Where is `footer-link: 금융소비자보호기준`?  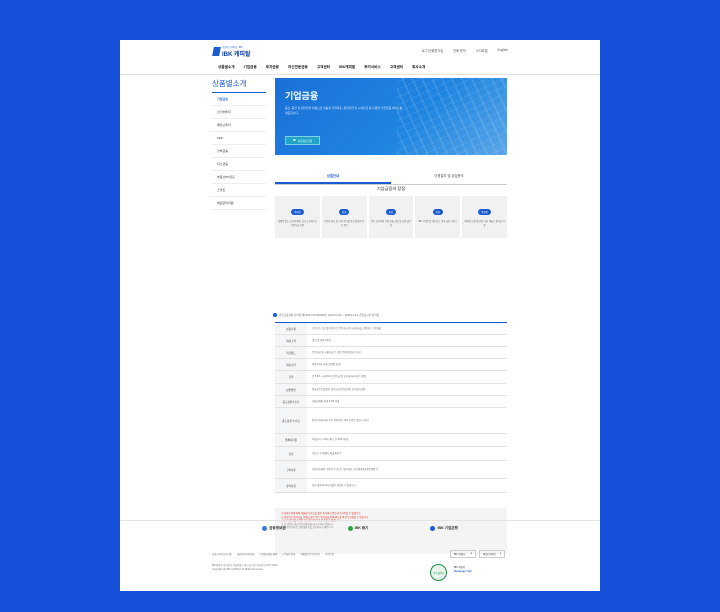 footer-link: 금융소비자보호기준 is located at coordinates (222, 554).